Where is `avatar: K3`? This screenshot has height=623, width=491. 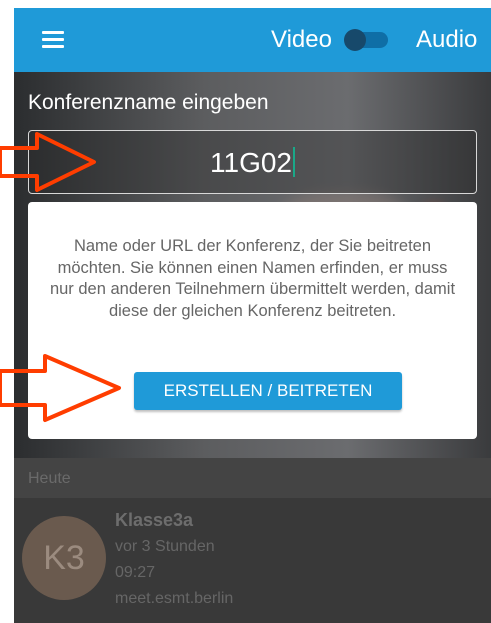
avatar: K3 is located at coordinates (64, 558).